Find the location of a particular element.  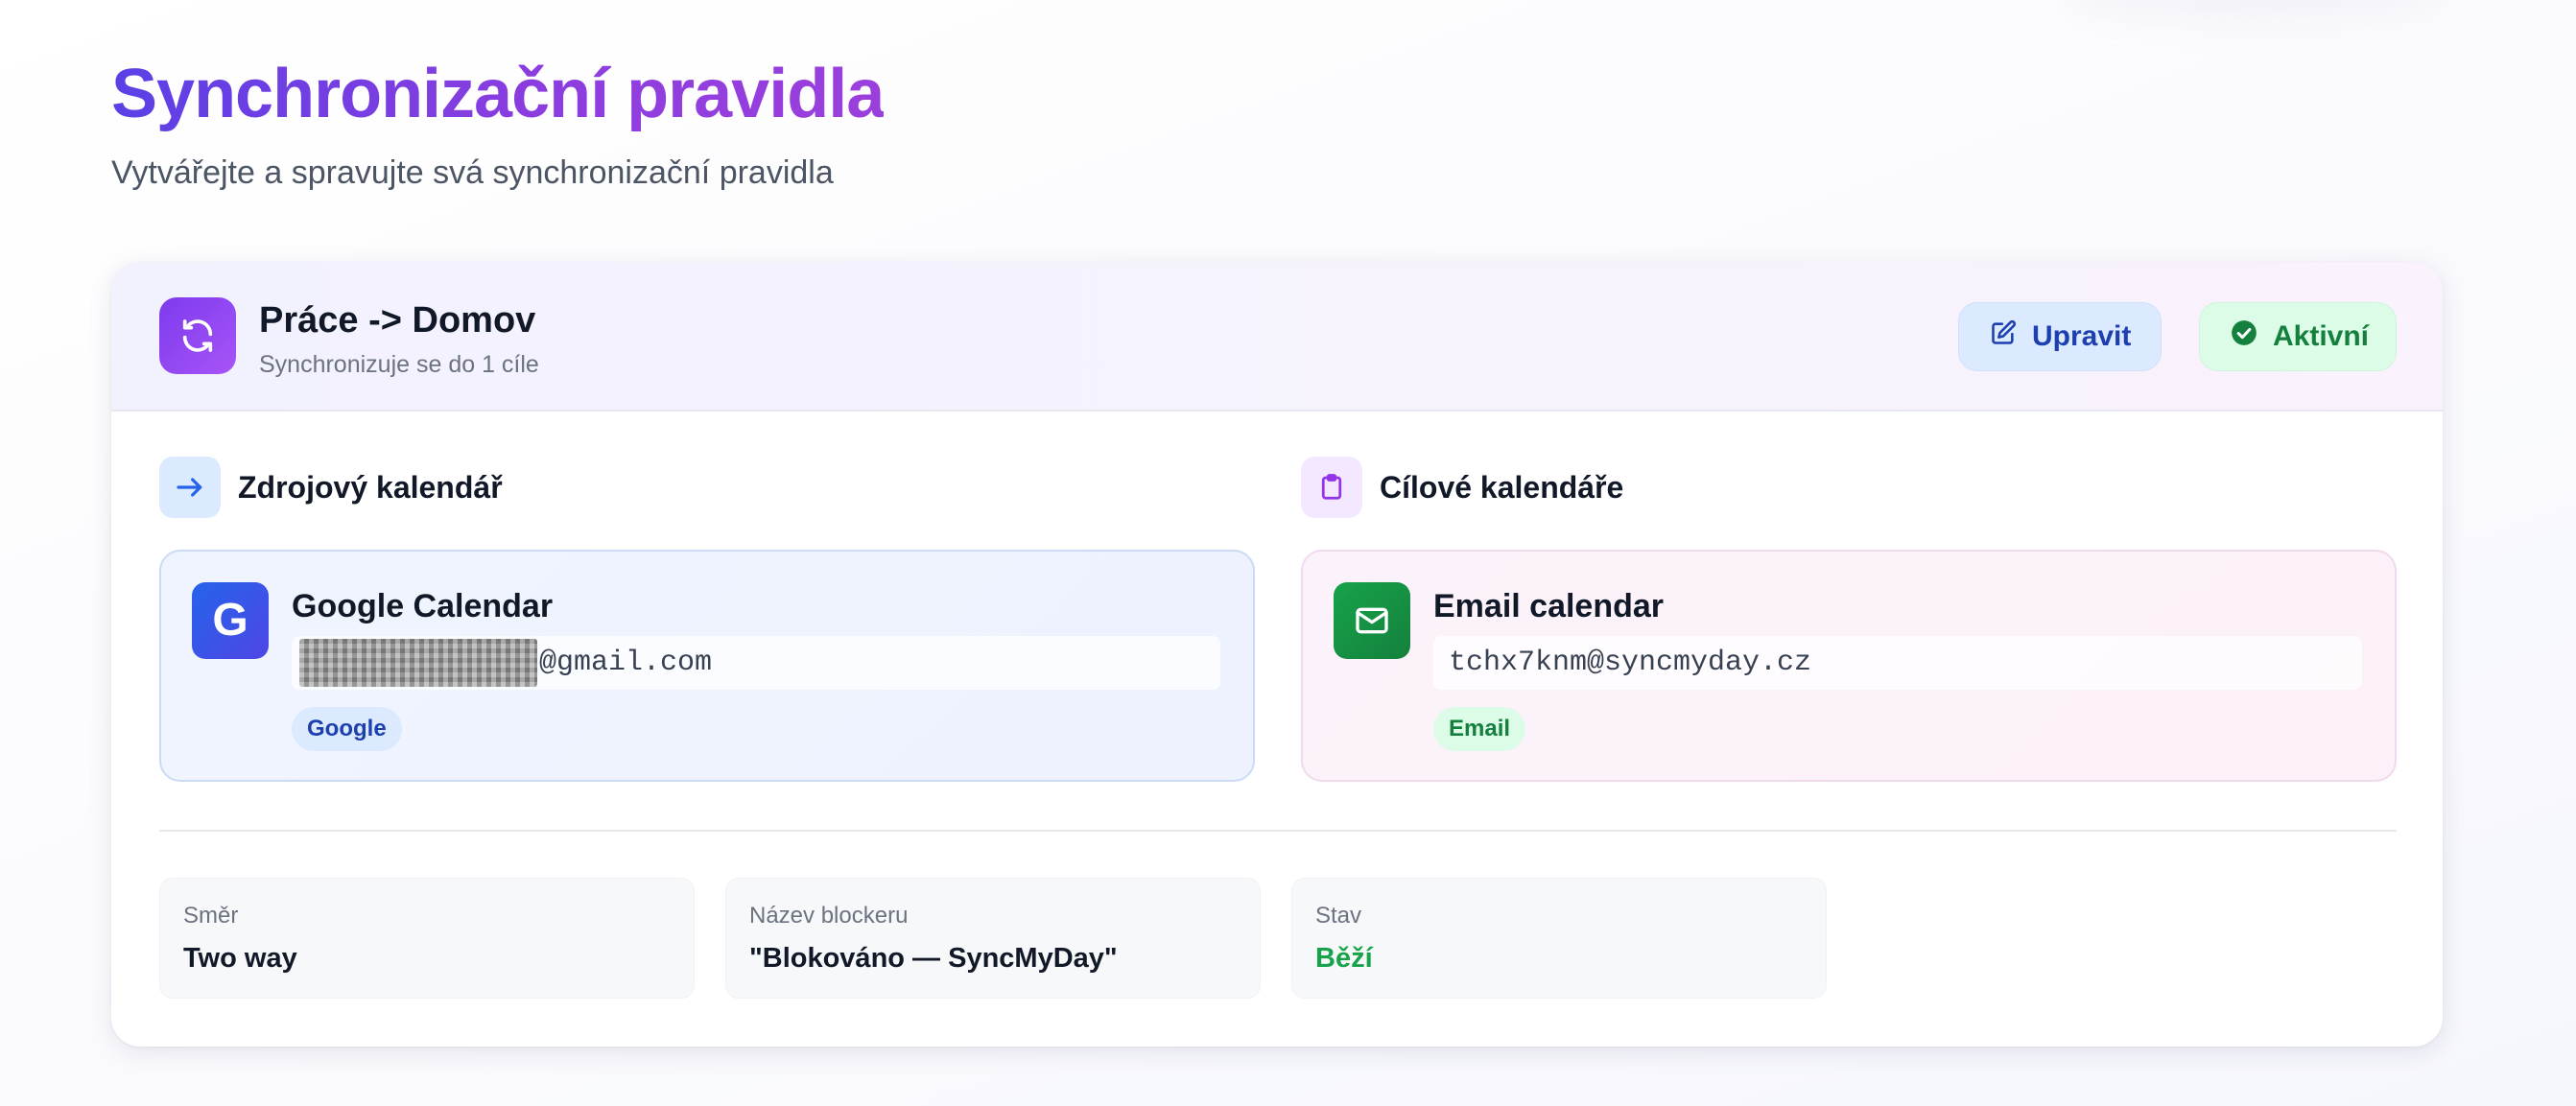

edit-icon is located at coordinates (2004, 336).